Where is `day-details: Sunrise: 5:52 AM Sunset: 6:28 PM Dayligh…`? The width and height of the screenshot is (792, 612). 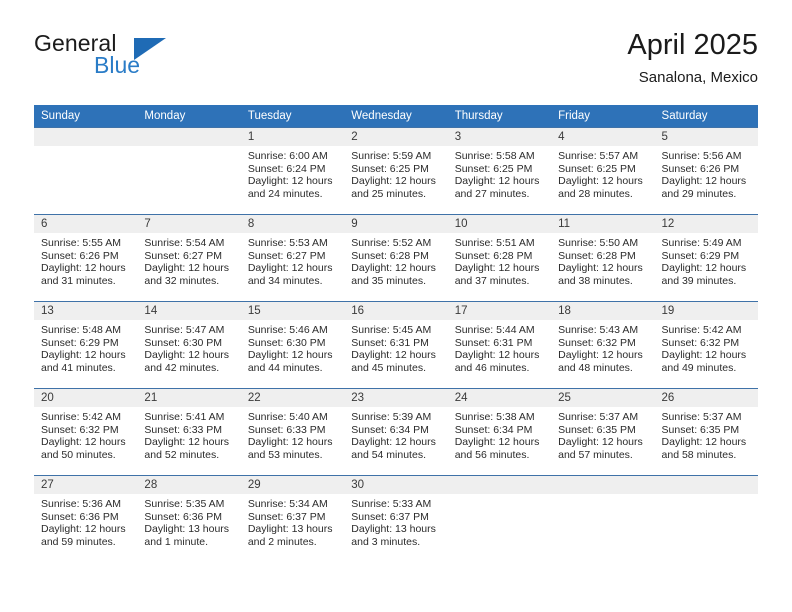 day-details: Sunrise: 5:52 AM Sunset: 6:28 PM Dayligh… is located at coordinates (395, 260).